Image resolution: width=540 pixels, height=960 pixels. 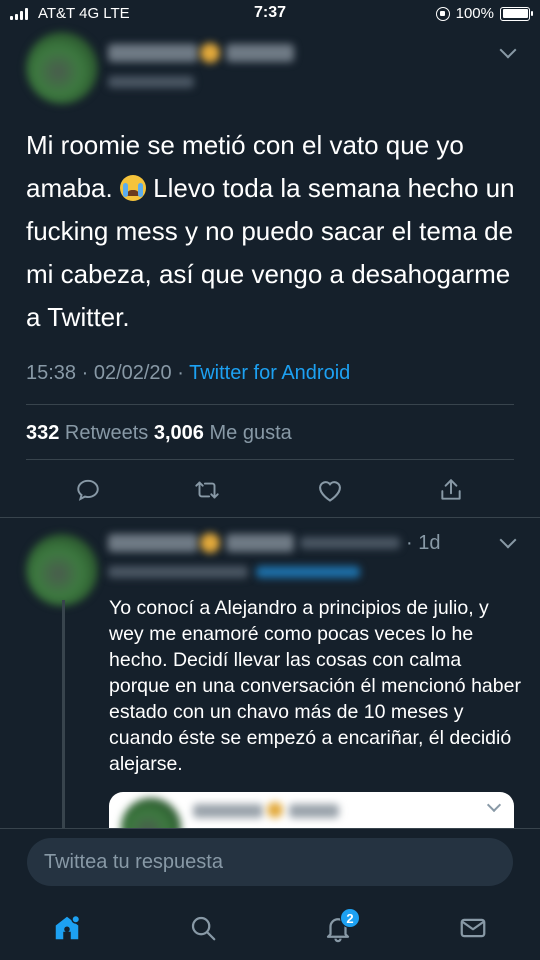 I want to click on battery-percentage: 100%, so click(x=474, y=13).